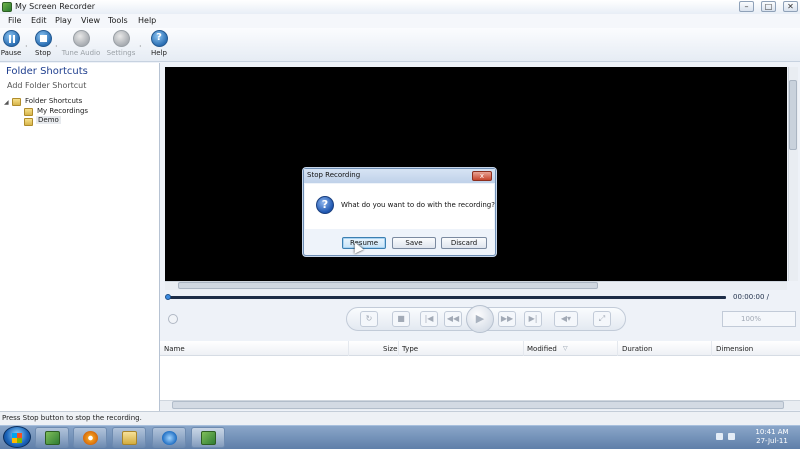 The image size is (800, 449). I want to click on replay-icon: ↻, so click(369, 319).